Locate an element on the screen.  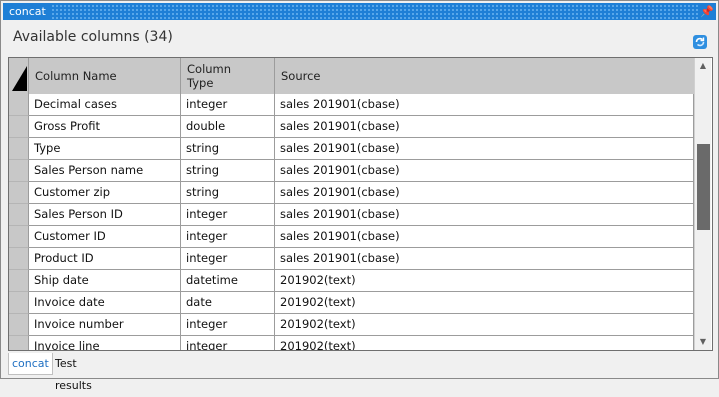
panel-title: concat is located at coordinates (26, 11).